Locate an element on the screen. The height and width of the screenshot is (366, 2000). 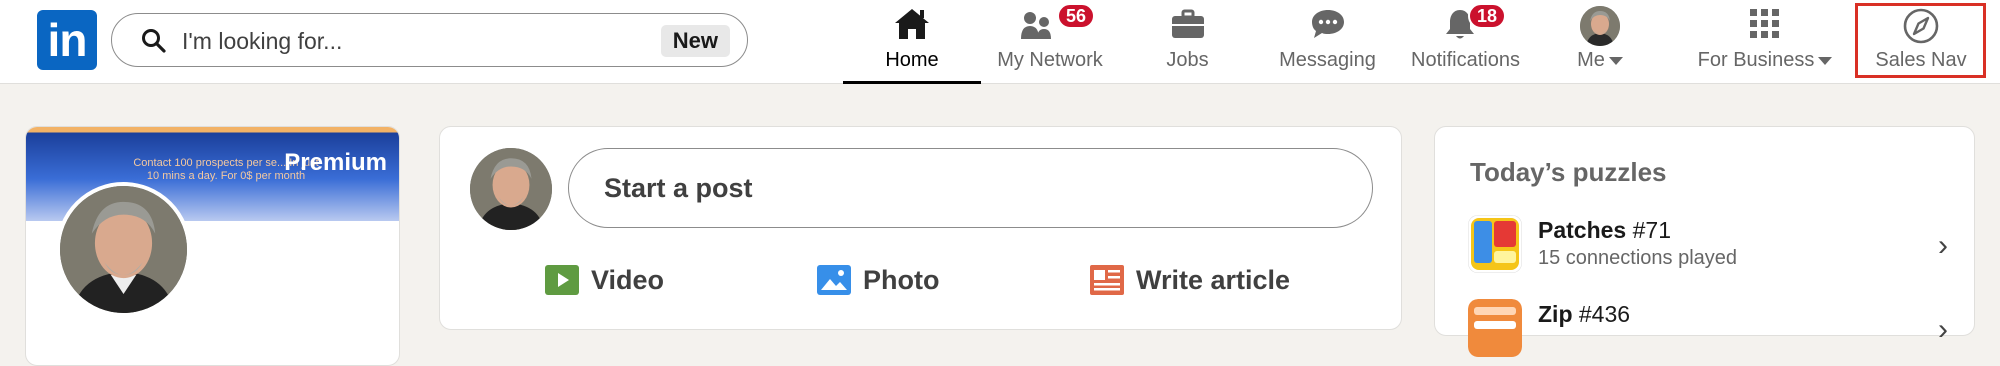
zip-game-icon is located at coordinates (1495, 328).